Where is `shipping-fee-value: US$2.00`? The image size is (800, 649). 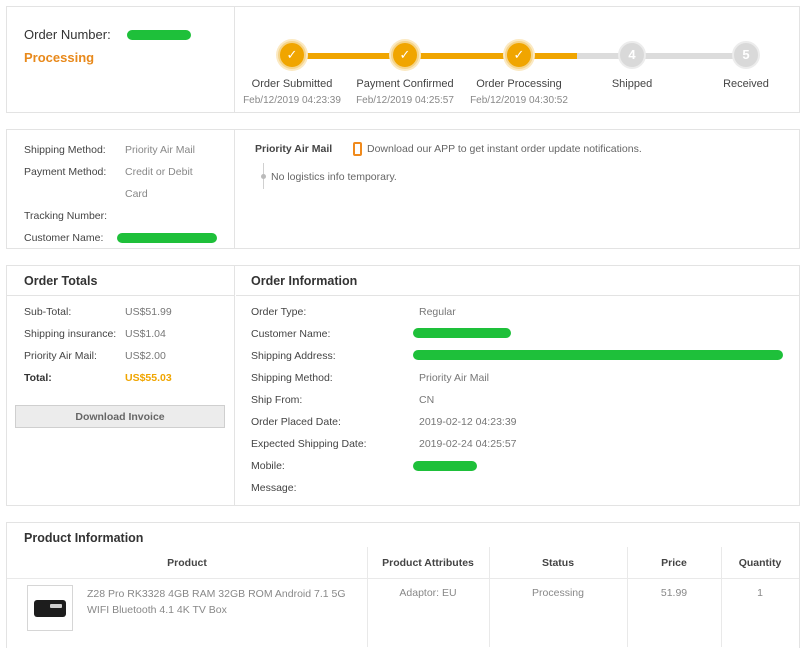 shipping-fee-value: US$2.00 is located at coordinates (145, 356).